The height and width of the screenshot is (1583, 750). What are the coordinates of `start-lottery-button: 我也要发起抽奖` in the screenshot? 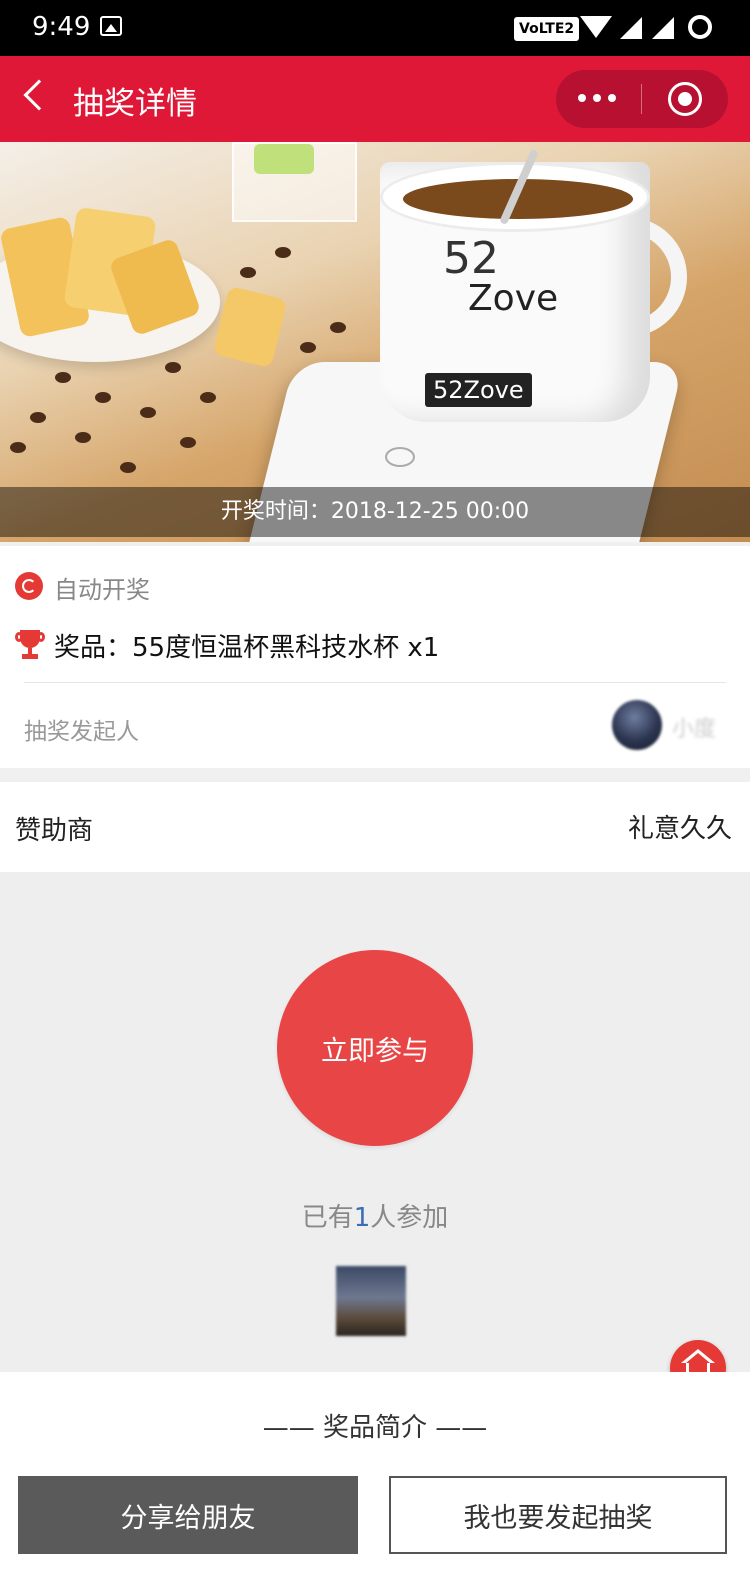 It's located at (558, 1515).